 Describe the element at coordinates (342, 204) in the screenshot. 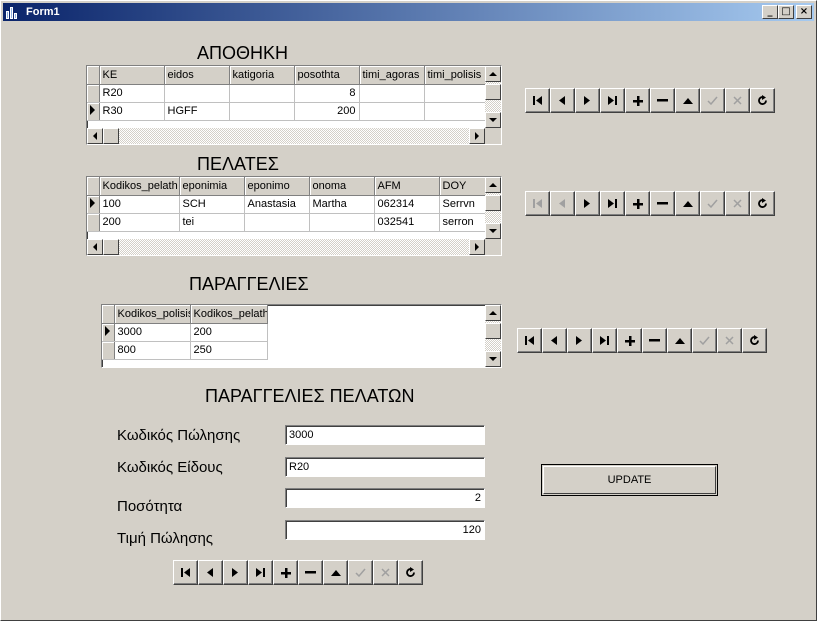

I see `table-cell: Martha` at that location.